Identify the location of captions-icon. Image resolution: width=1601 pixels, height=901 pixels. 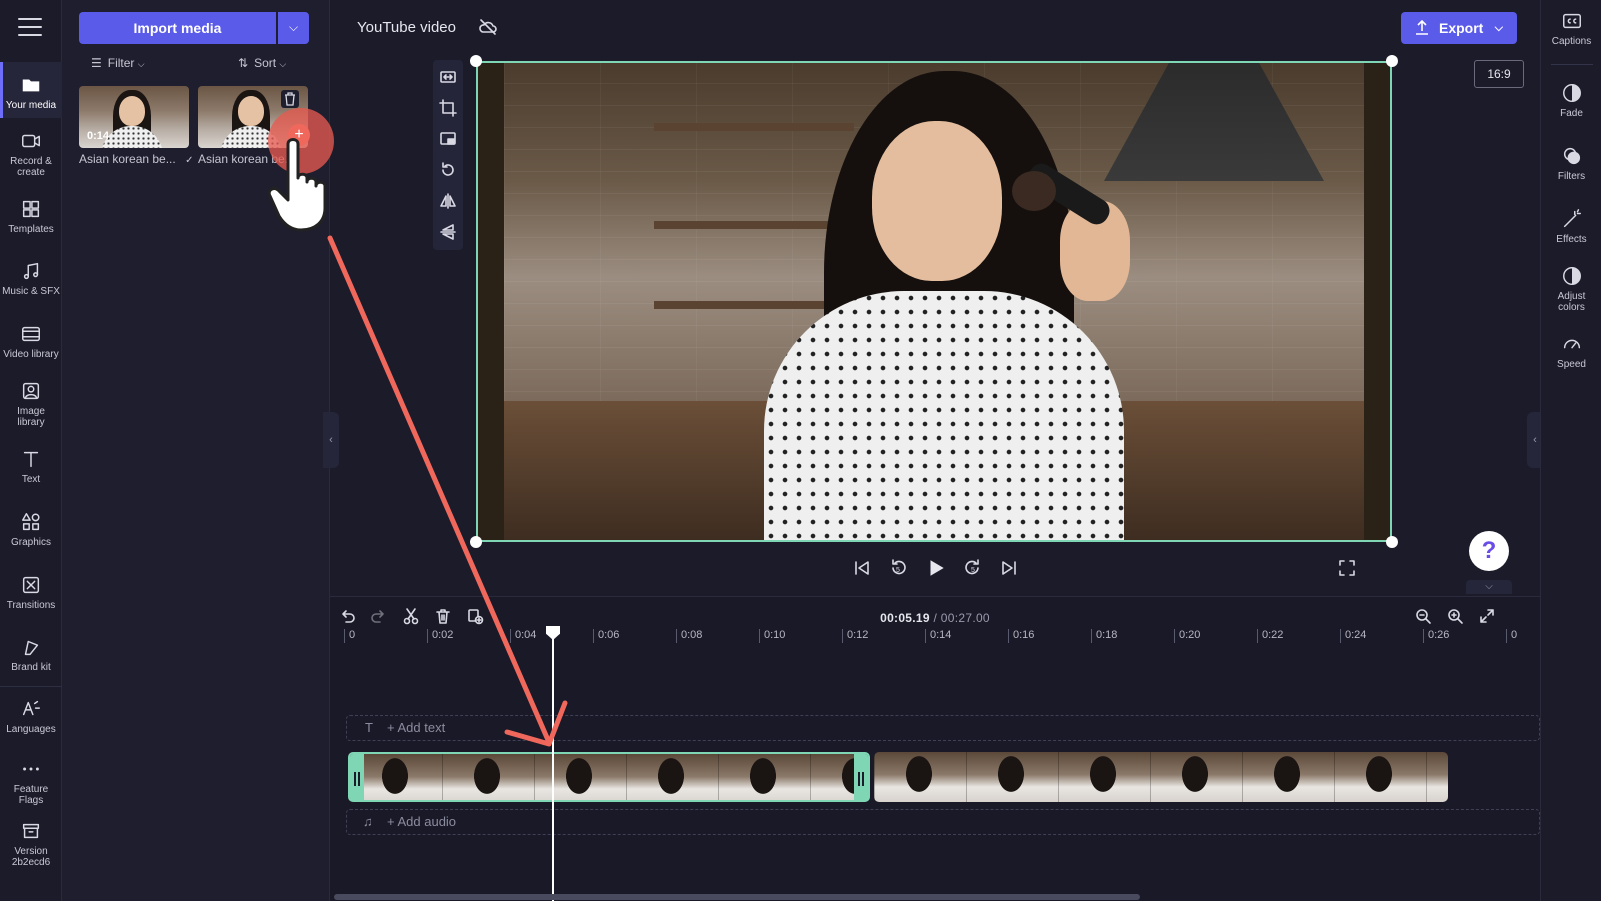
(1571, 21).